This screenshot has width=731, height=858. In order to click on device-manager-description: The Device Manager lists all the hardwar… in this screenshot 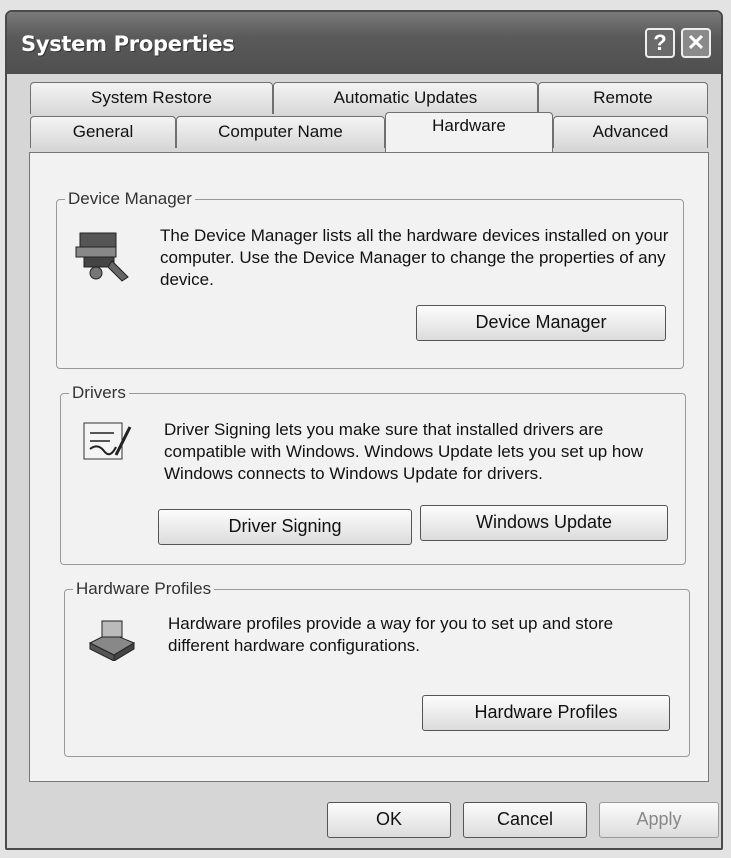, I will do `click(414, 257)`.